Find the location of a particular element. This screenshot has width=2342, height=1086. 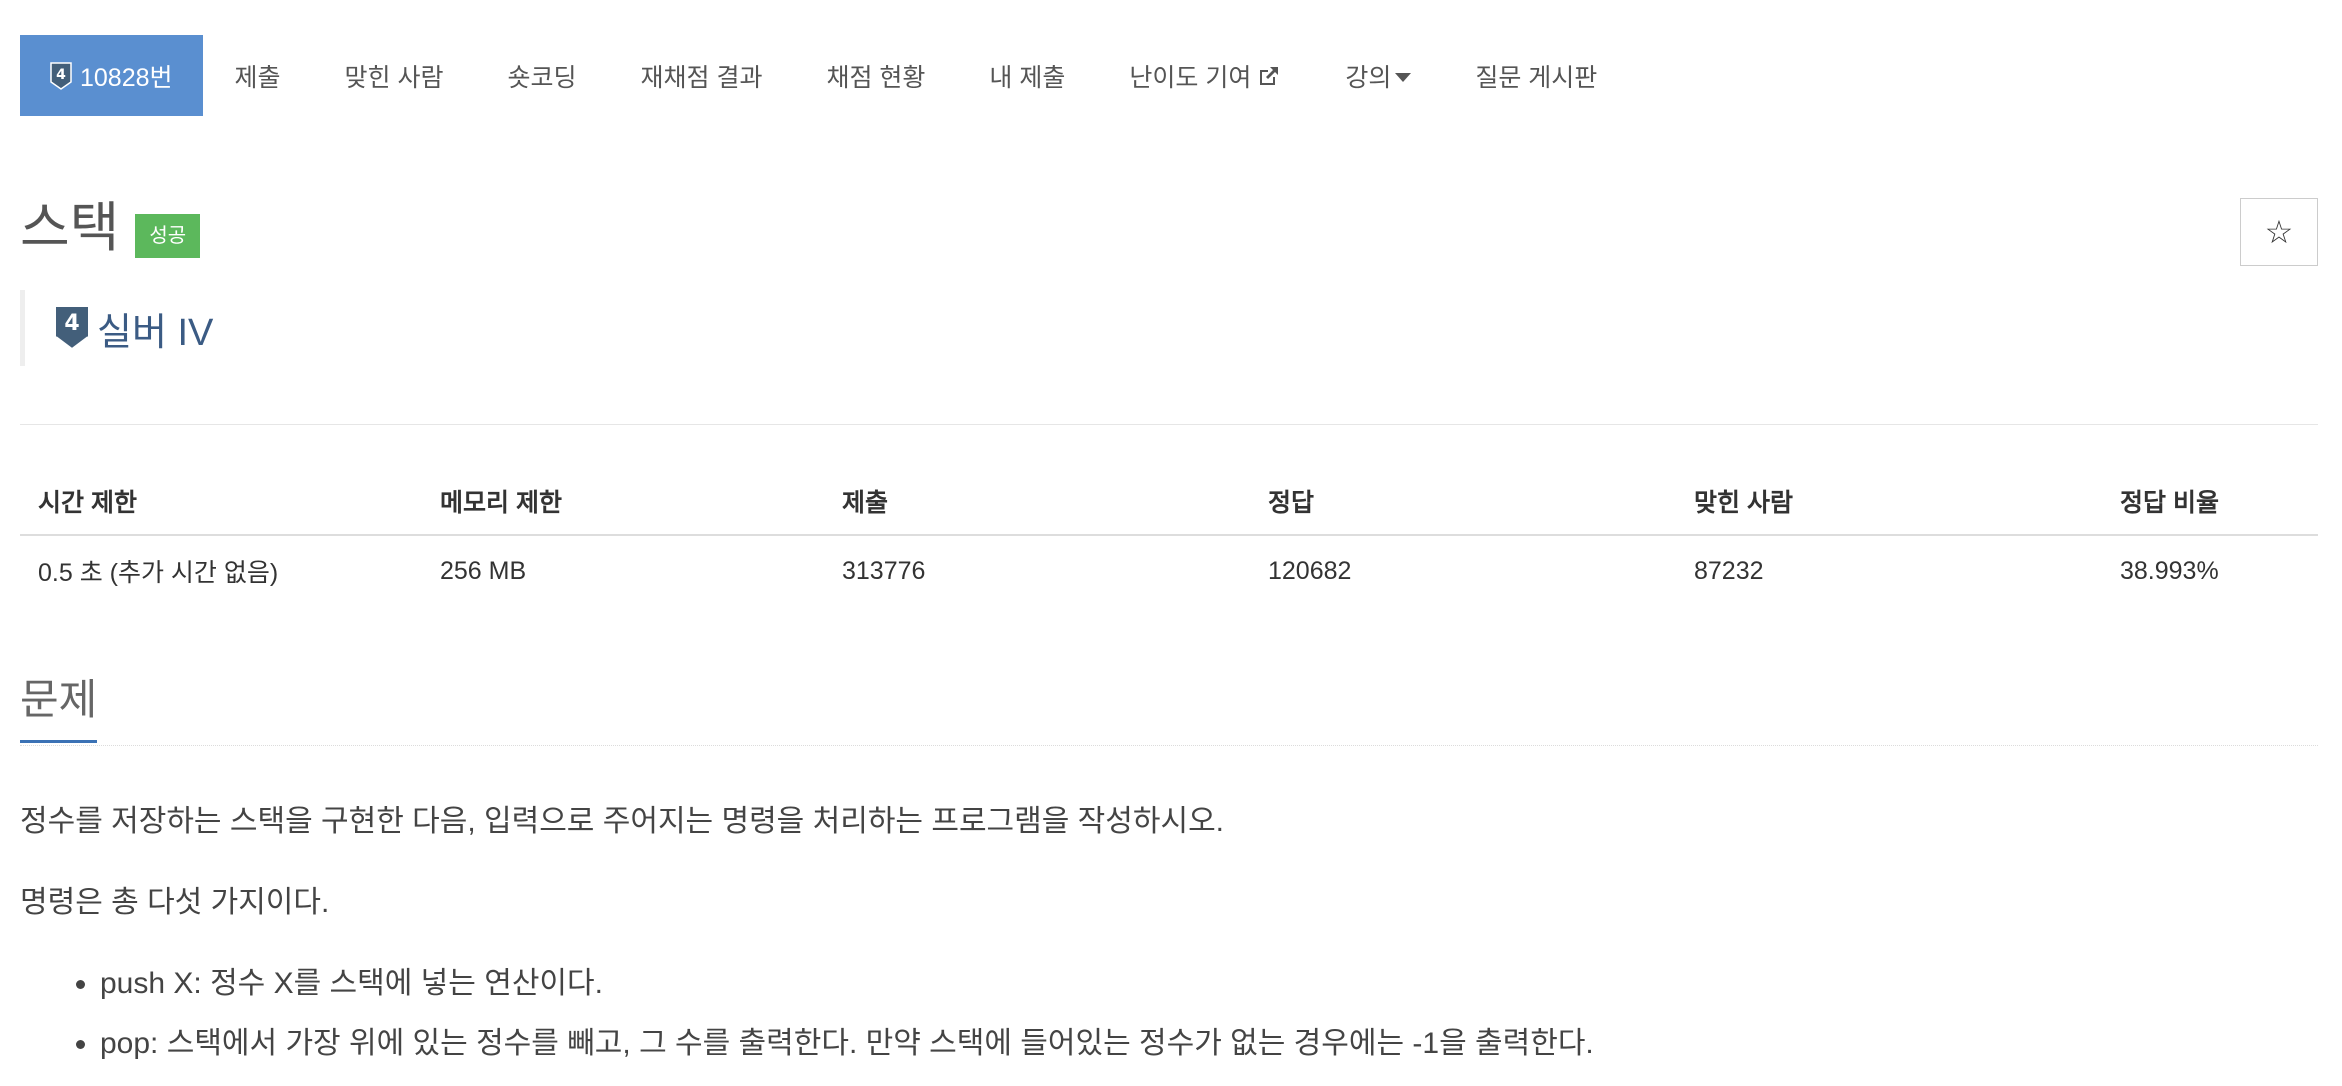

favorite-star-button: ☆ is located at coordinates (2279, 232).